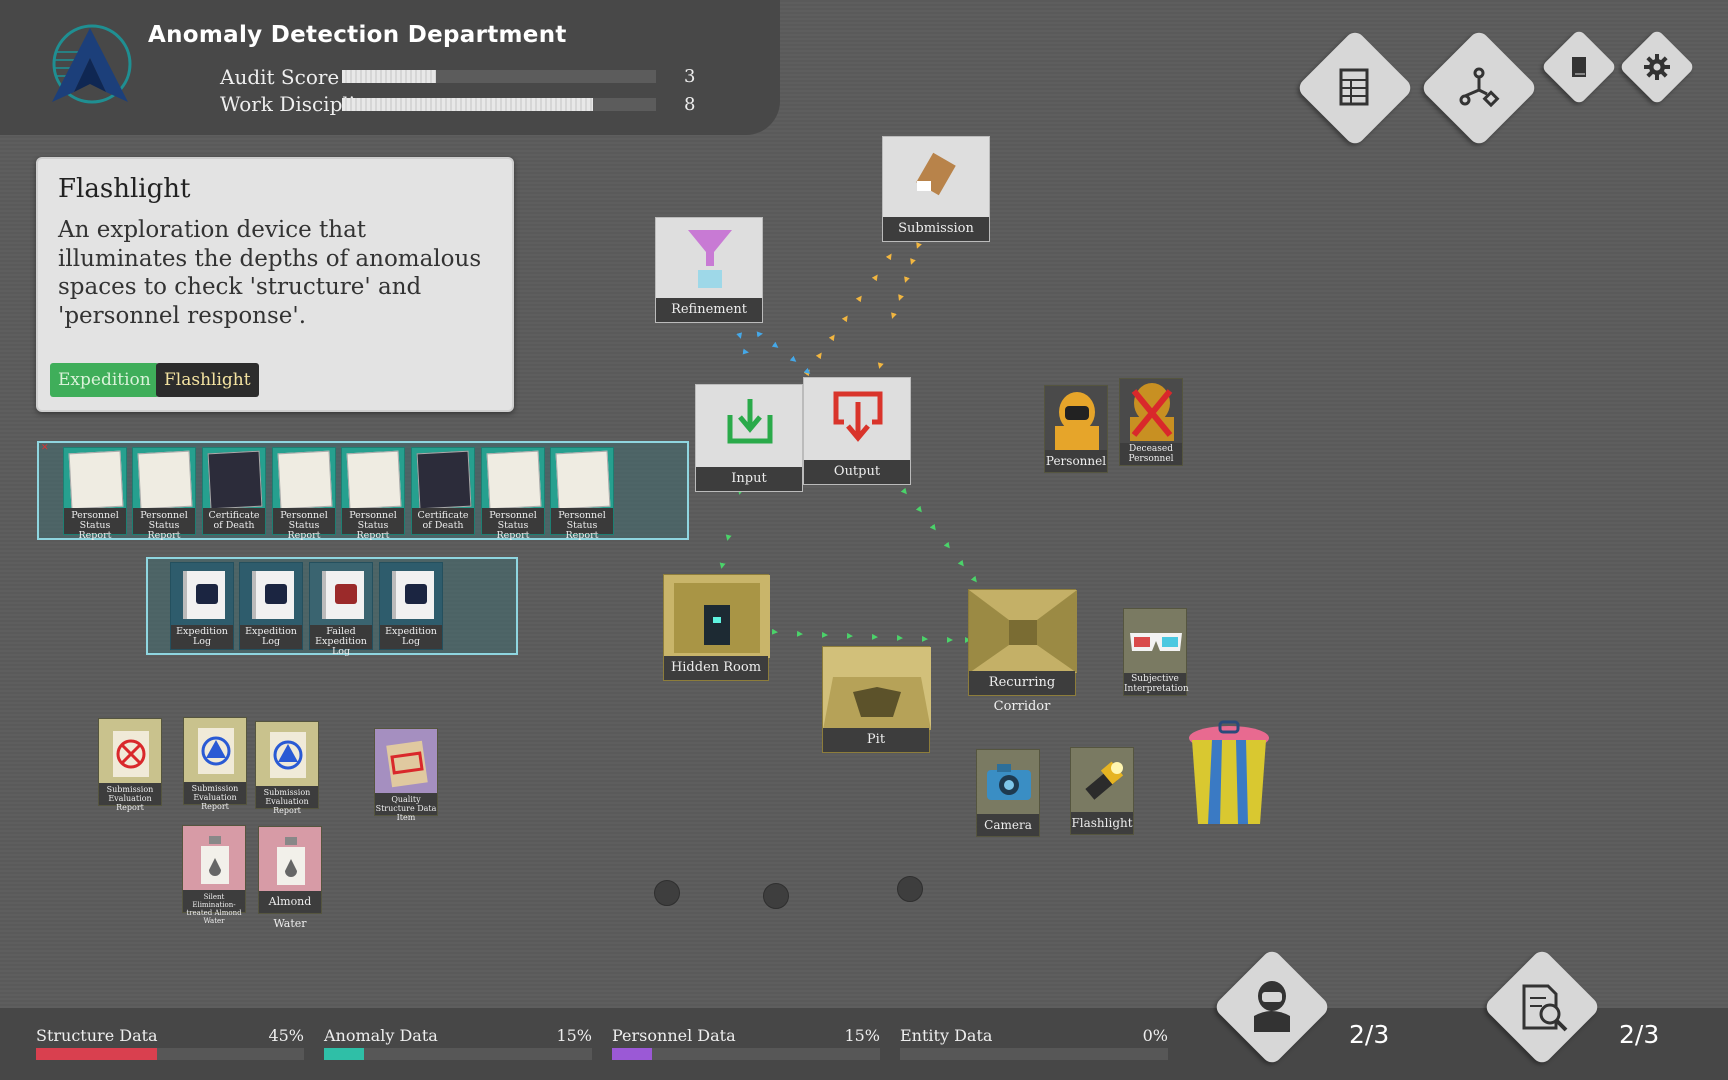  Describe the element at coordinates (857, 472) in the screenshot. I see `output-label: Output` at that location.